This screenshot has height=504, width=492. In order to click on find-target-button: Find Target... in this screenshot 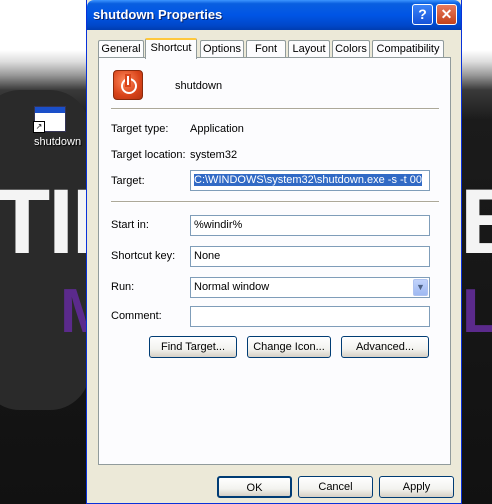, I will do `click(193, 347)`.